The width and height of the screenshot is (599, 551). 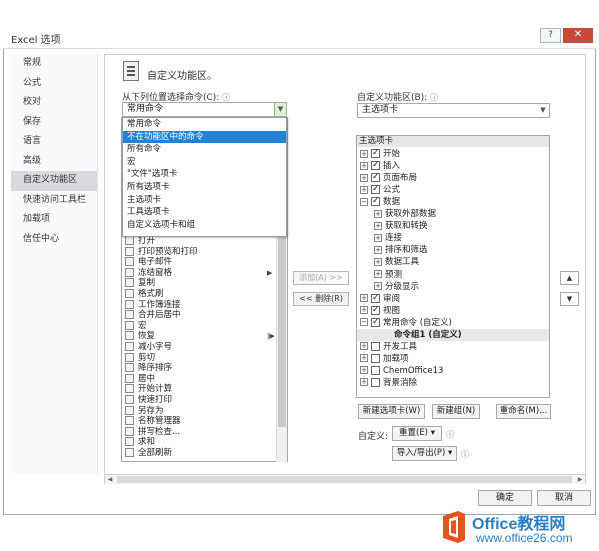 What do you see at coordinates (147, 262) in the screenshot?
I see `list-item: 电子邮件` at bounding box center [147, 262].